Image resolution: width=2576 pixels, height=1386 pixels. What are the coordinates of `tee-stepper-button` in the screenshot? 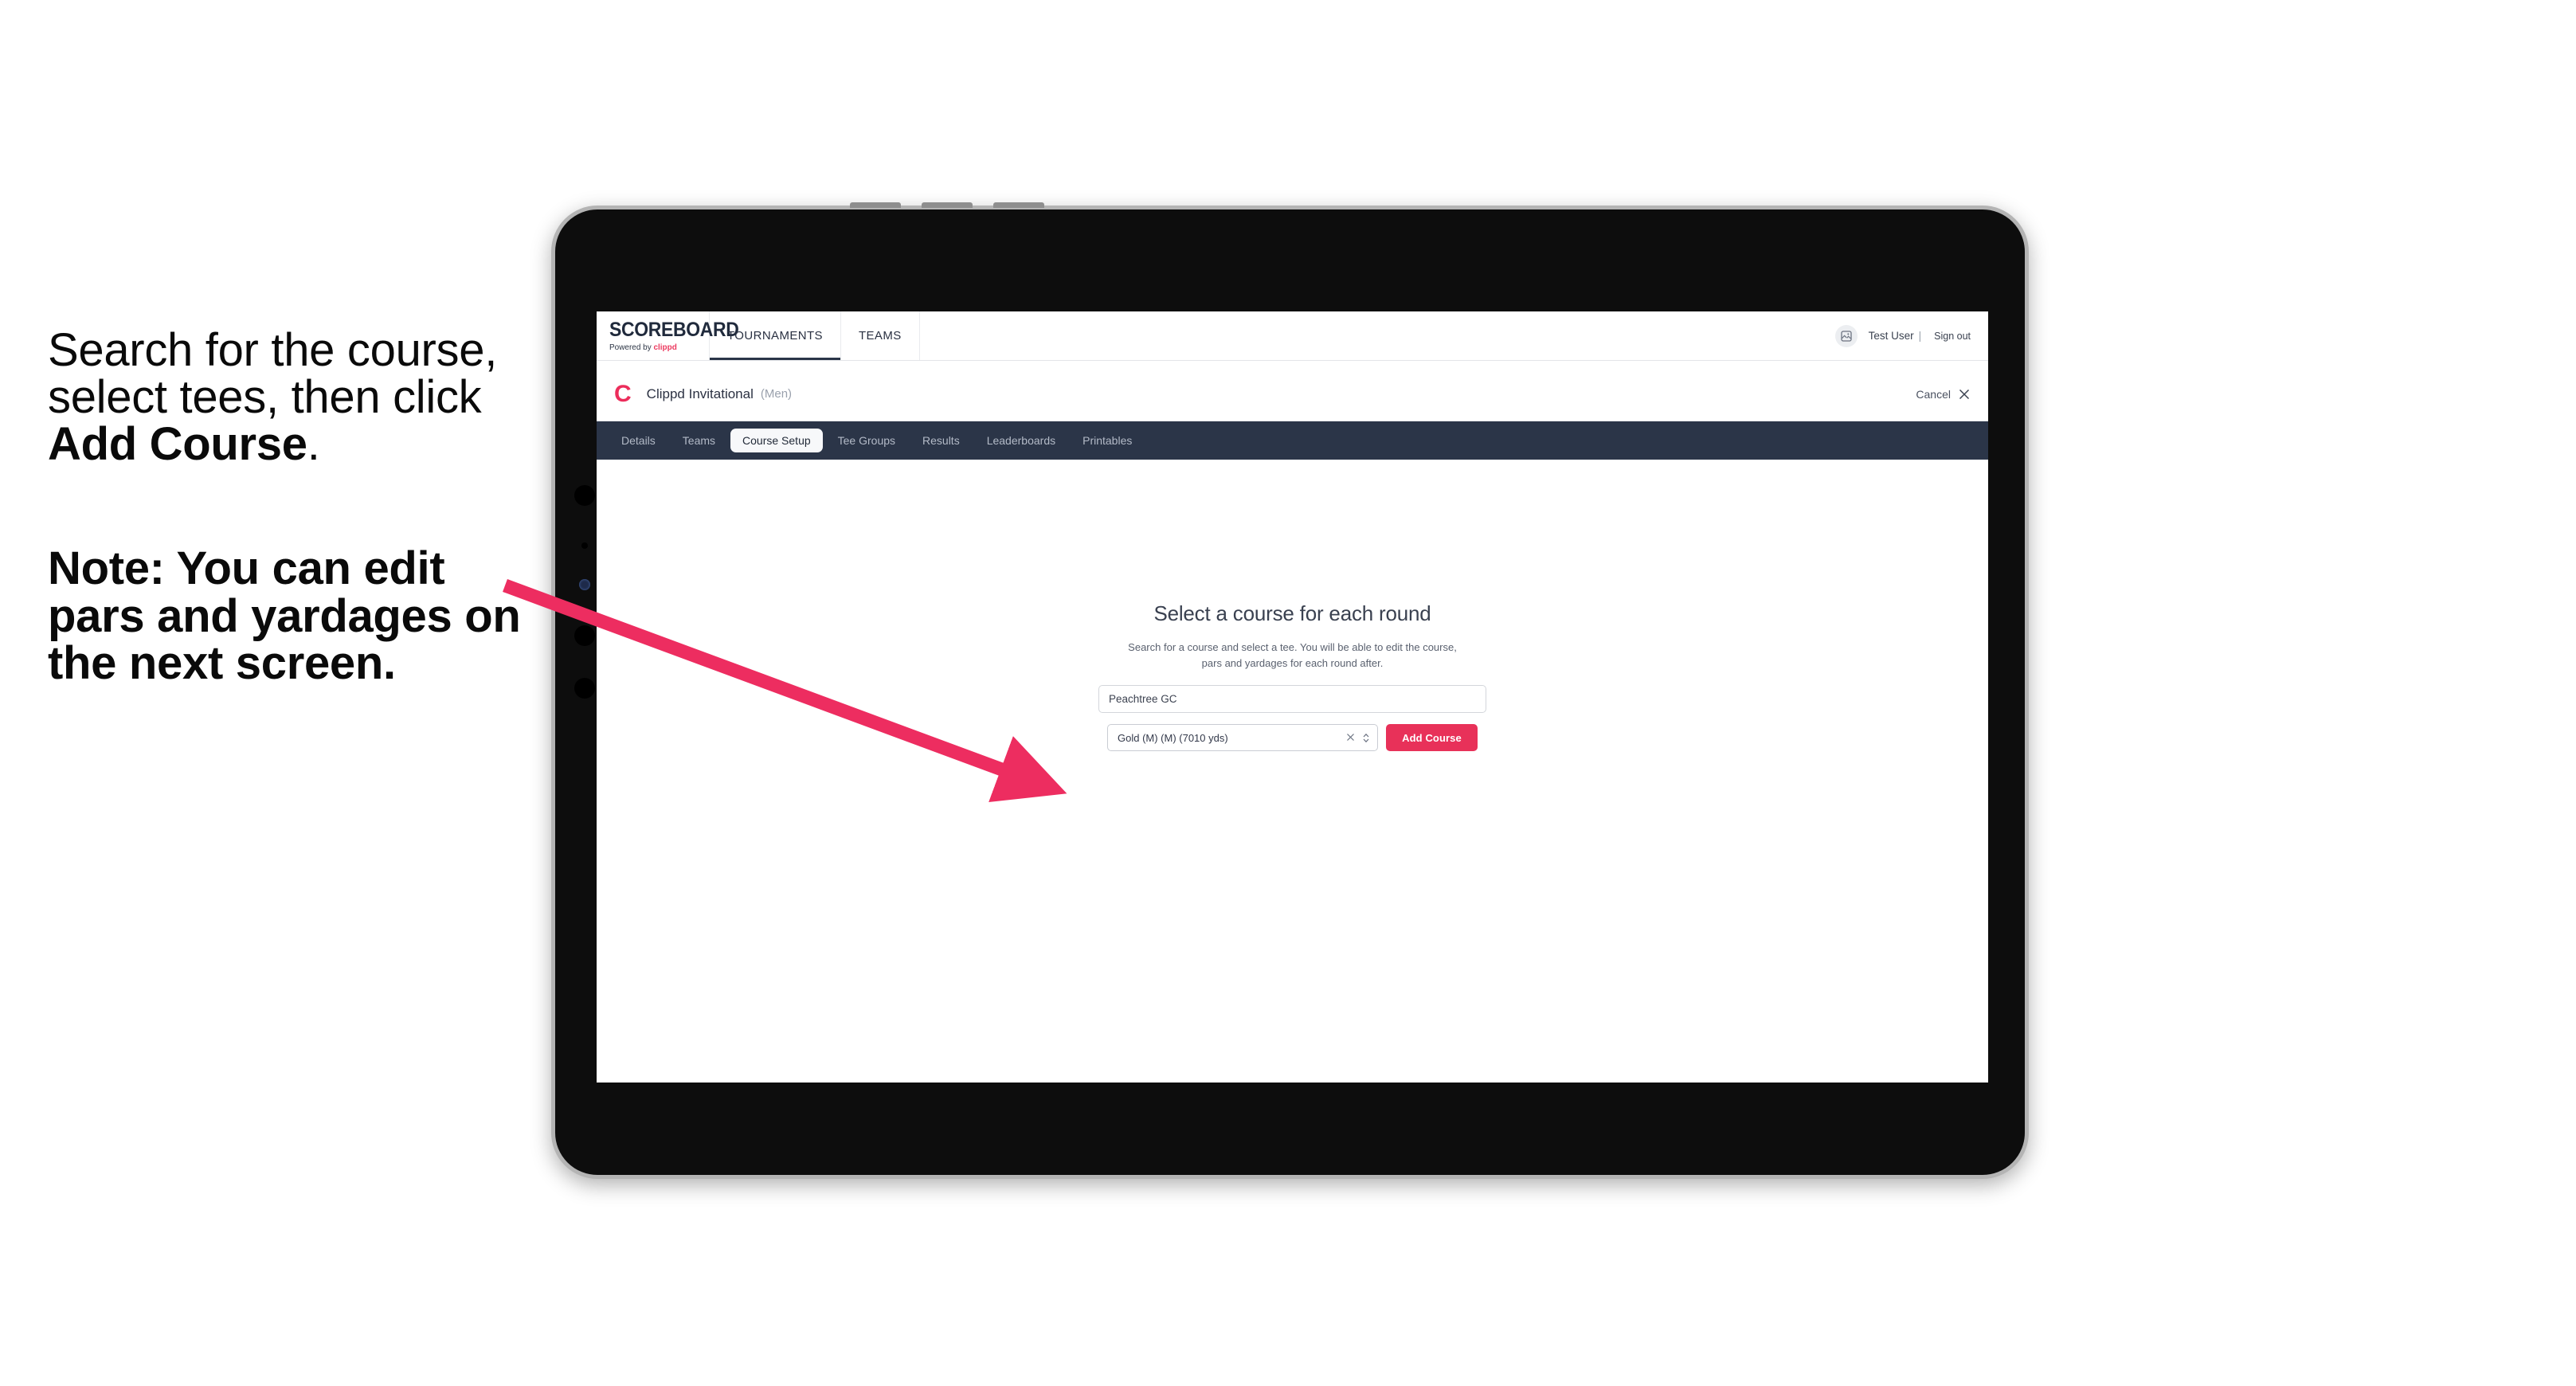 It's located at (1365, 738).